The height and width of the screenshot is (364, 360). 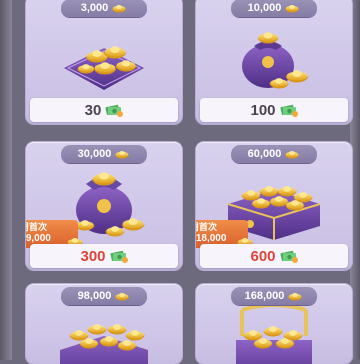 I want to click on gold-pouch-art, so click(x=275, y=60).